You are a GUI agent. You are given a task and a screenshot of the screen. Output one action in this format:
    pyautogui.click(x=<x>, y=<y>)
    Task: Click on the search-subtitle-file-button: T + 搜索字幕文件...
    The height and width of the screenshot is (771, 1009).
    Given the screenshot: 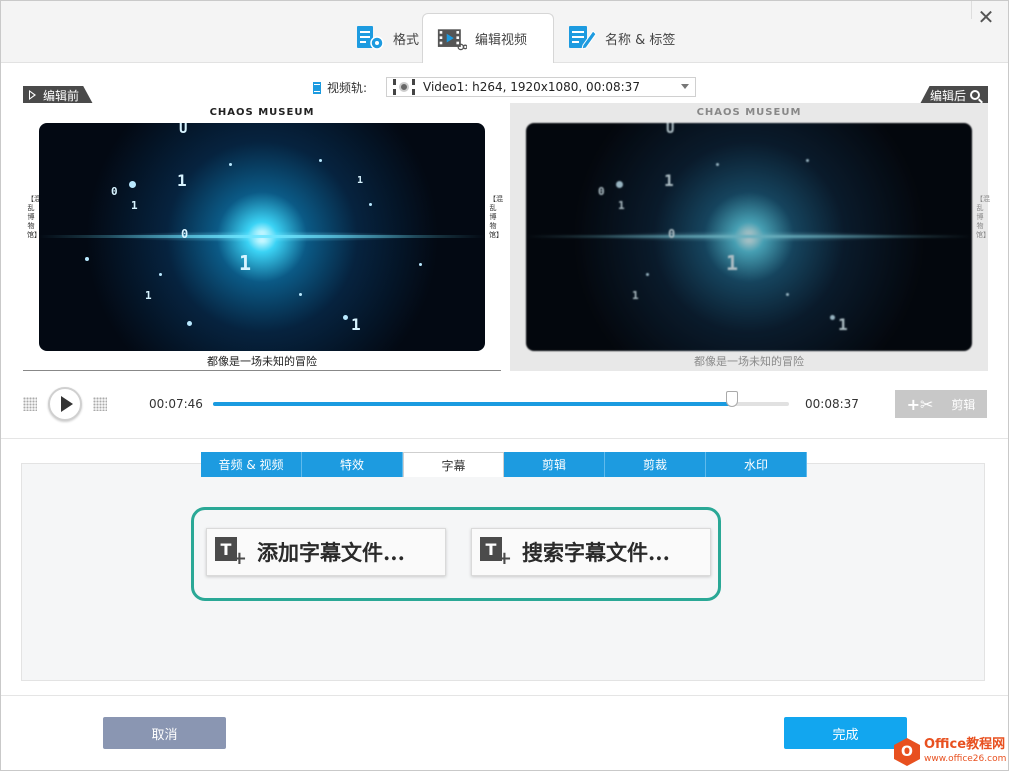 What is the action you would take?
    pyautogui.click(x=591, y=552)
    